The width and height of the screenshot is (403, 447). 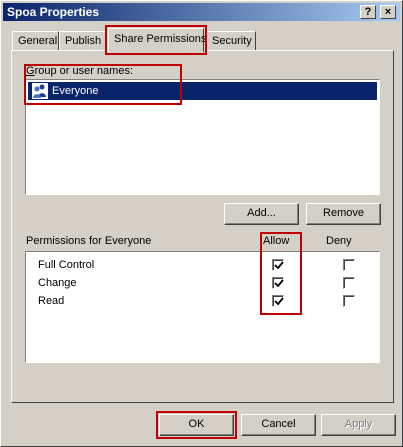 I want to click on deny-header: Deny, so click(x=339, y=241).